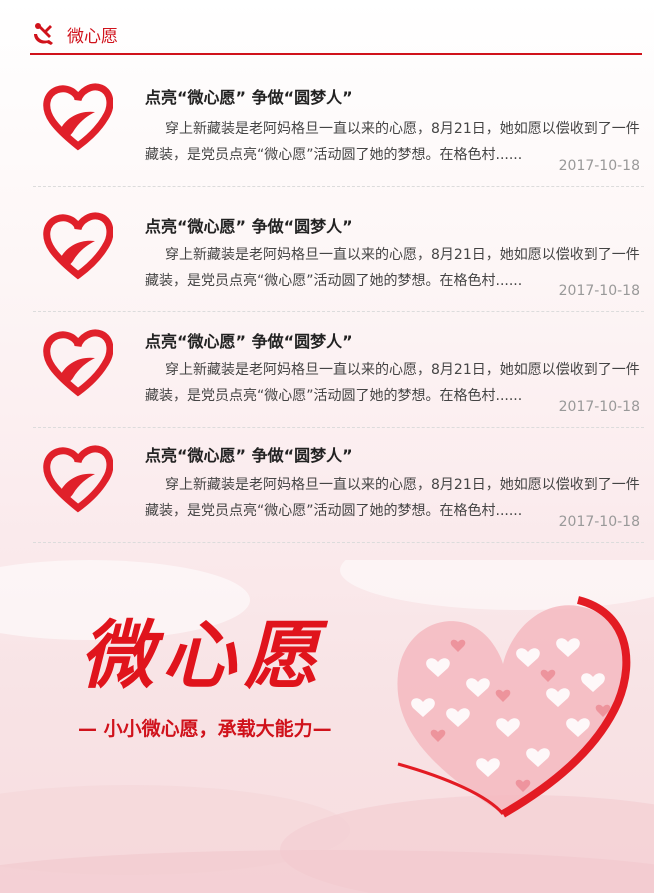 This screenshot has width=654, height=893. What do you see at coordinates (327, 28) in the screenshot?
I see `page-header: 微心愿` at bounding box center [327, 28].